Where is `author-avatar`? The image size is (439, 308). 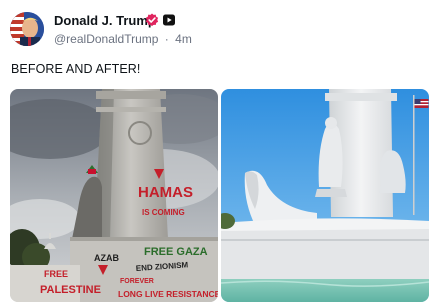
author-avatar is located at coordinates (27, 29).